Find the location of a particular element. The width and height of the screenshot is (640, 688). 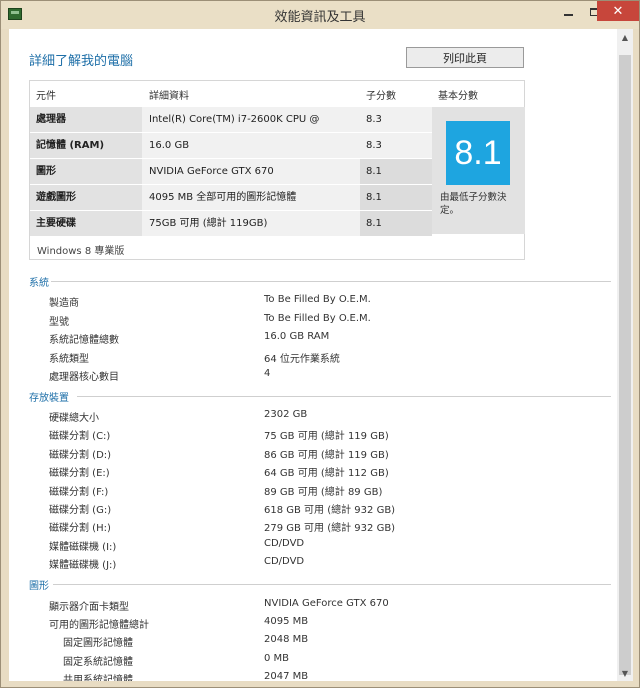

table-row: 遊戲圖形 4095 MB 全部可用的圖形記憶體 8.1 is located at coordinates (231, 197).